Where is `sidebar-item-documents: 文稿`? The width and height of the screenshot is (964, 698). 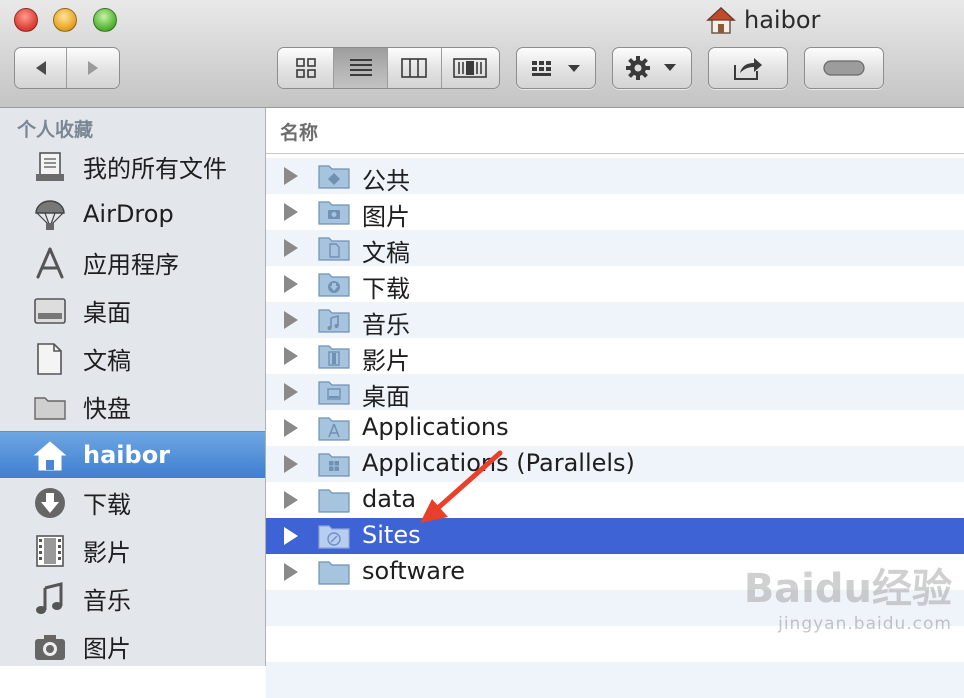 sidebar-item-documents: 文稿 is located at coordinates (132, 358).